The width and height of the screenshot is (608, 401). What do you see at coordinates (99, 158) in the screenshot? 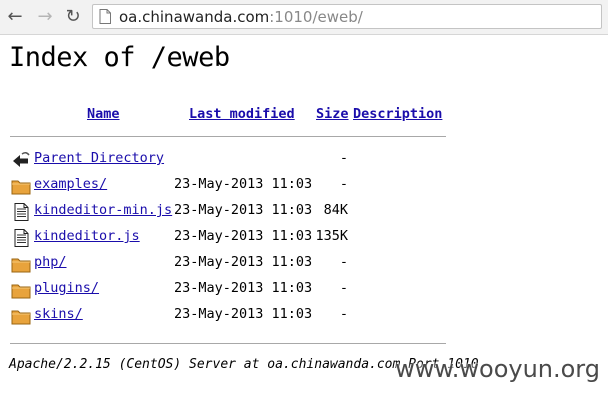
I see `entry-name-link: Parent Directory` at bounding box center [99, 158].